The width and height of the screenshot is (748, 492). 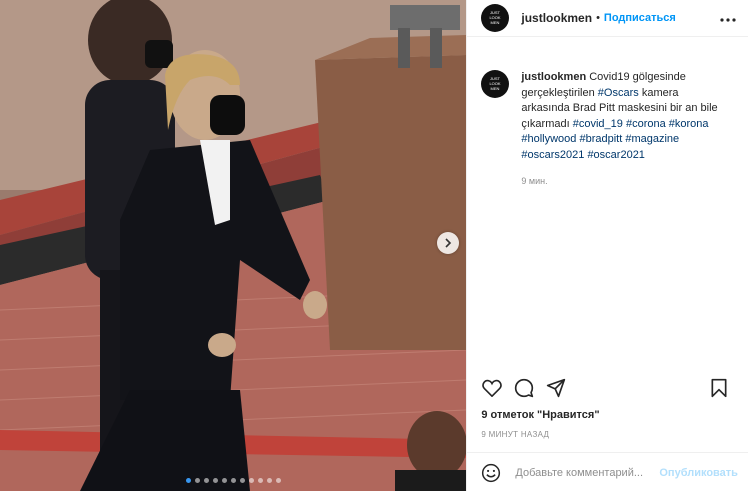 I want to click on share-icon, so click(x=556, y=388).